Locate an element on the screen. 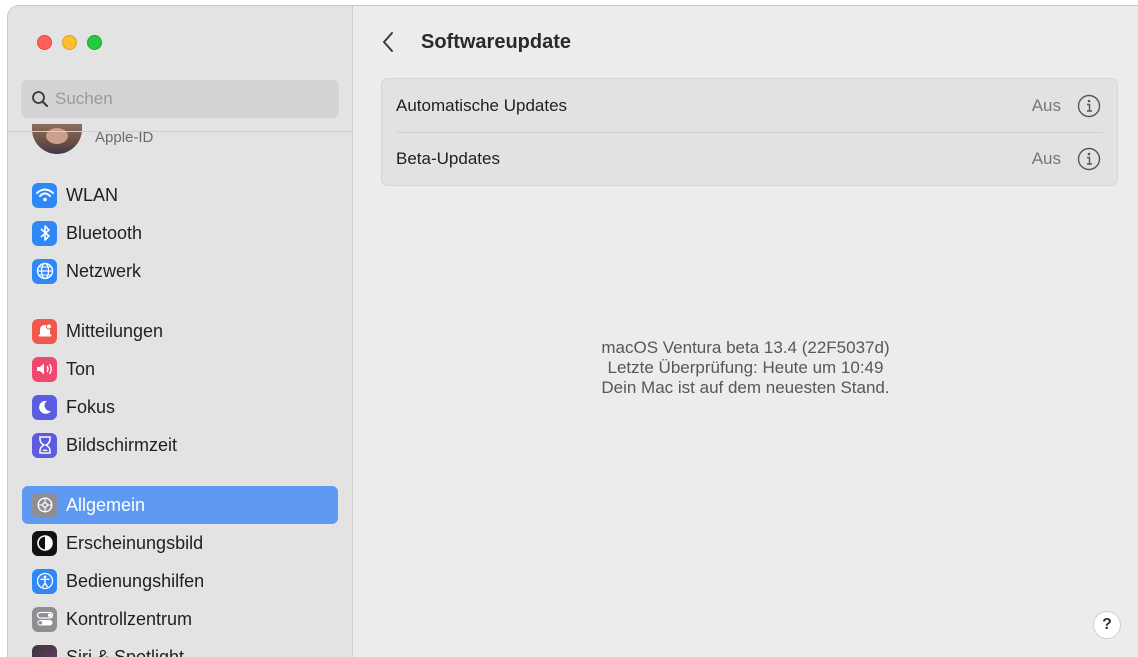 Image resolution: width=1138 pixels, height=657 pixels. zoom-window-button is located at coordinates (94, 42).